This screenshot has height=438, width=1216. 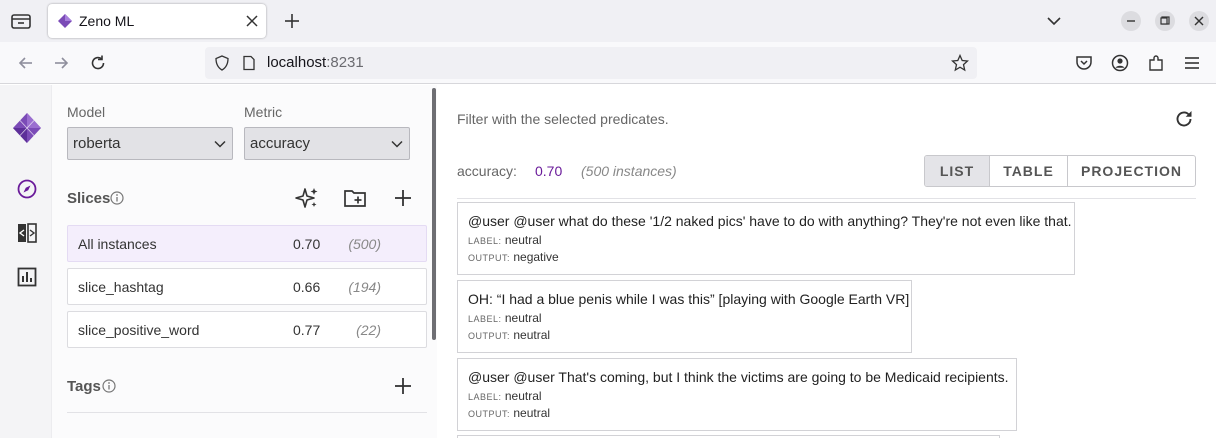 I want to click on metric-summary-label: accuracy:, so click(x=487, y=171).